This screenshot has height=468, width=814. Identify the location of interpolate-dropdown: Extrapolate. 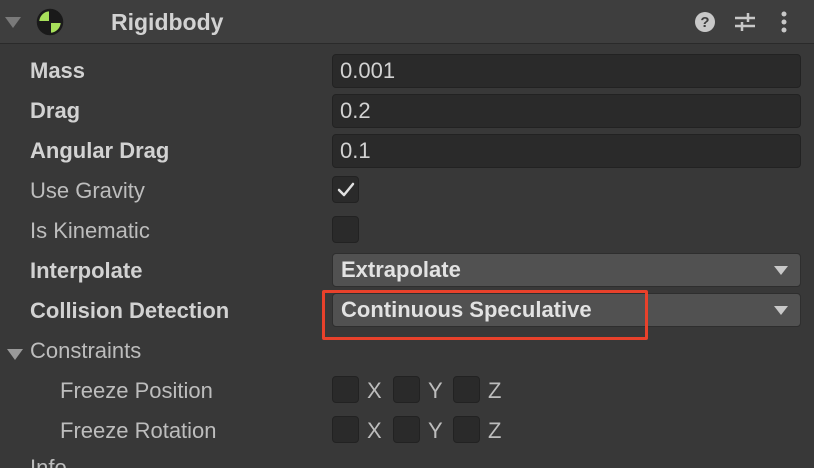
(566, 270).